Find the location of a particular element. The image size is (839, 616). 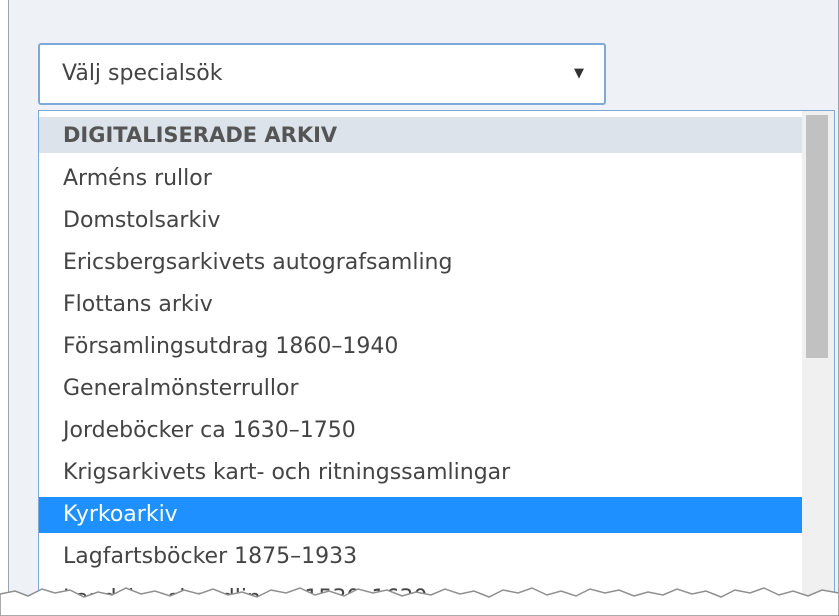

option-jordebocker: Jordeböcker ca 1630–1750 is located at coordinates (421, 431).